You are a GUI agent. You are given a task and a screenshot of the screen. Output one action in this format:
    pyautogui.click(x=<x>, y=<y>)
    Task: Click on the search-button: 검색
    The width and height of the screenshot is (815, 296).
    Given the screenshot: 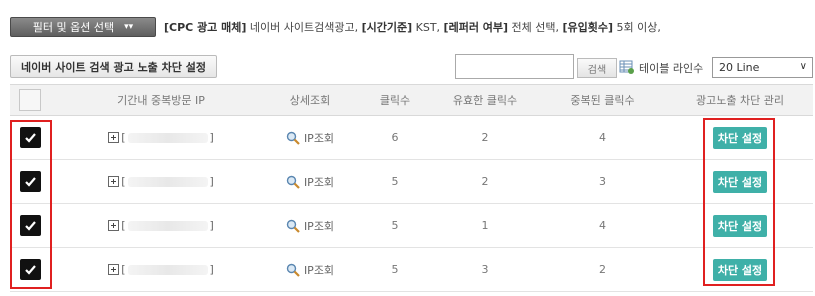 What is the action you would take?
    pyautogui.click(x=597, y=68)
    